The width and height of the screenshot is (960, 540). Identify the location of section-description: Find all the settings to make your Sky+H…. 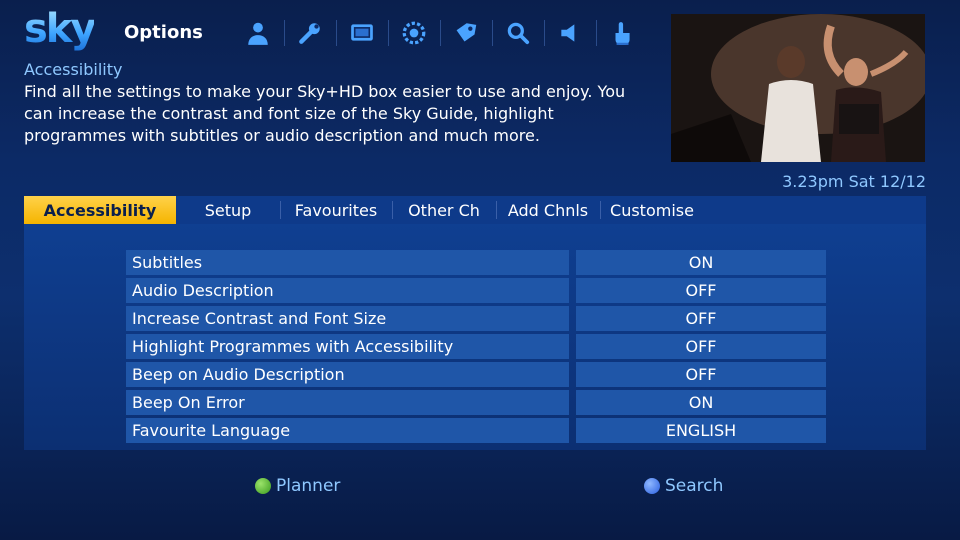
(325, 113).